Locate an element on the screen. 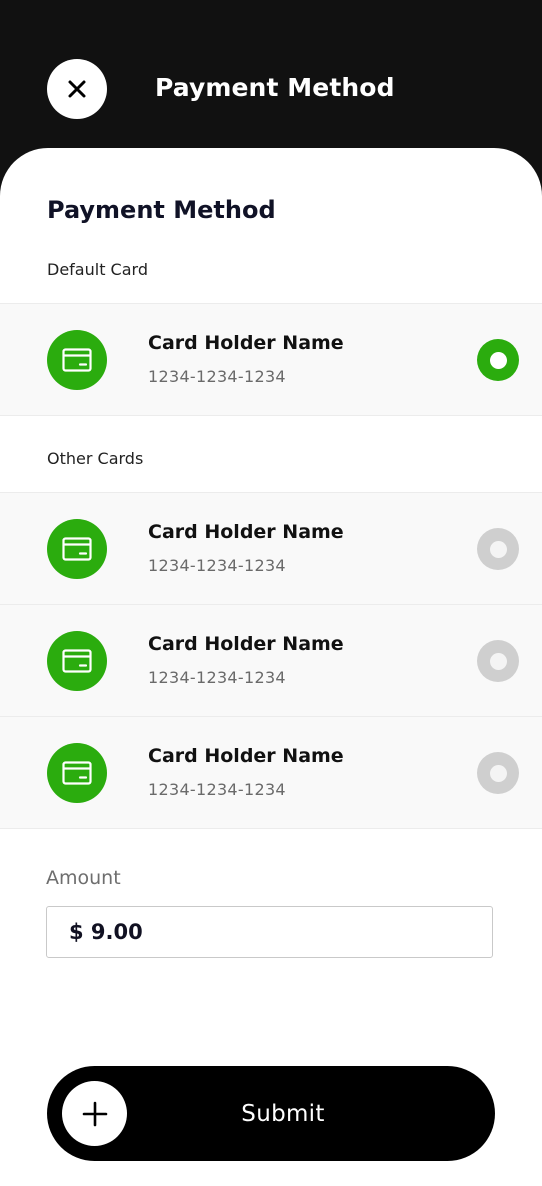 The height and width of the screenshot is (1186, 542). card-row-default: Card Holder Name 1234-1234-1234 is located at coordinates (271, 359).